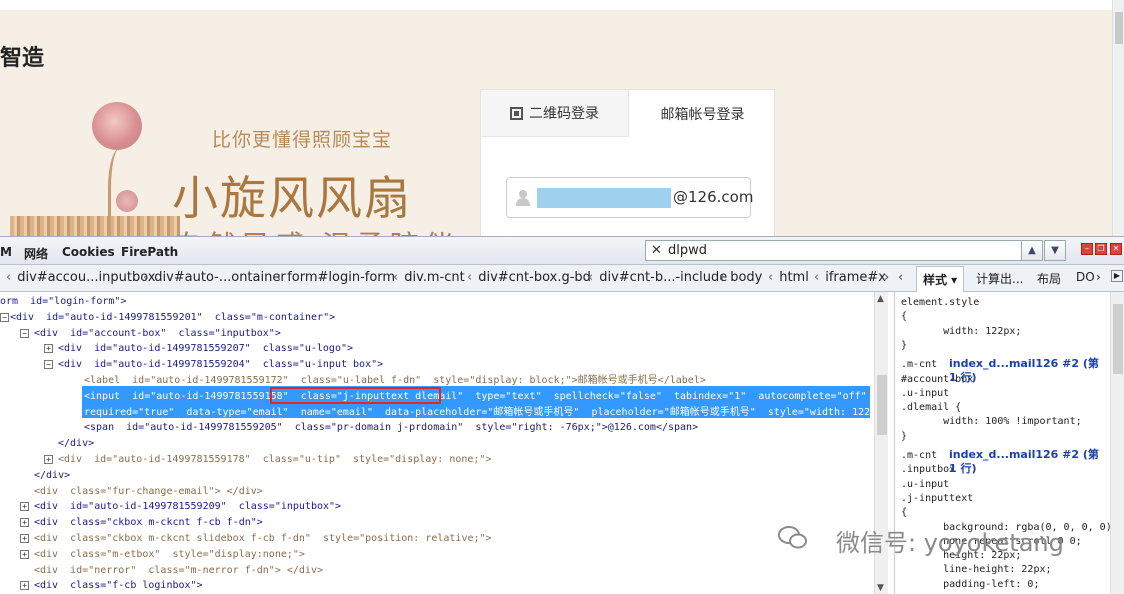  What do you see at coordinates (1085, 277) in the screenshot?
I see `tab-dom: DO` at bounding box center [1085, 277].